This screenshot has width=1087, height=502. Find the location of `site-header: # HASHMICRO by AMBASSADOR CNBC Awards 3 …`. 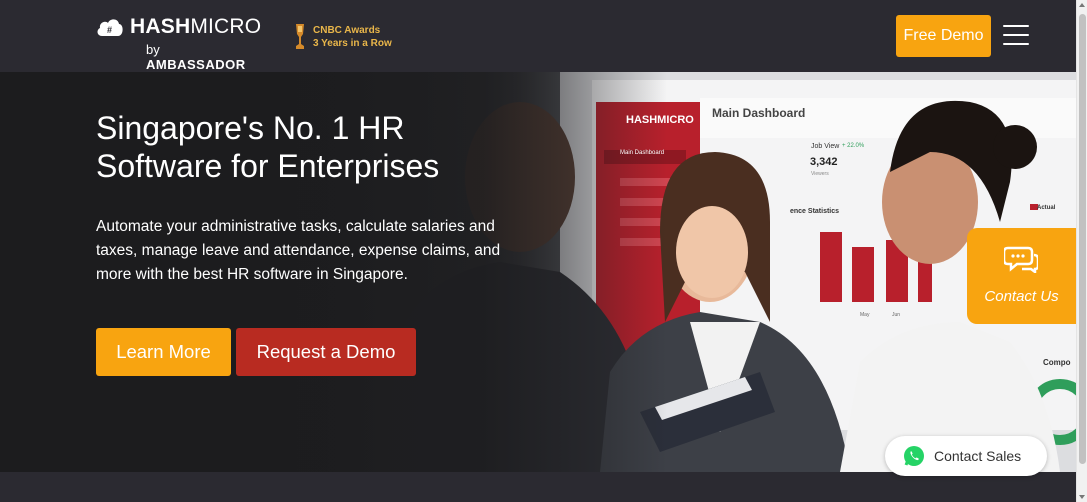

site-header: # HASHMICRO by AMBASSADOR CNBC Awards 3 … is located at coordinates (538, 36).